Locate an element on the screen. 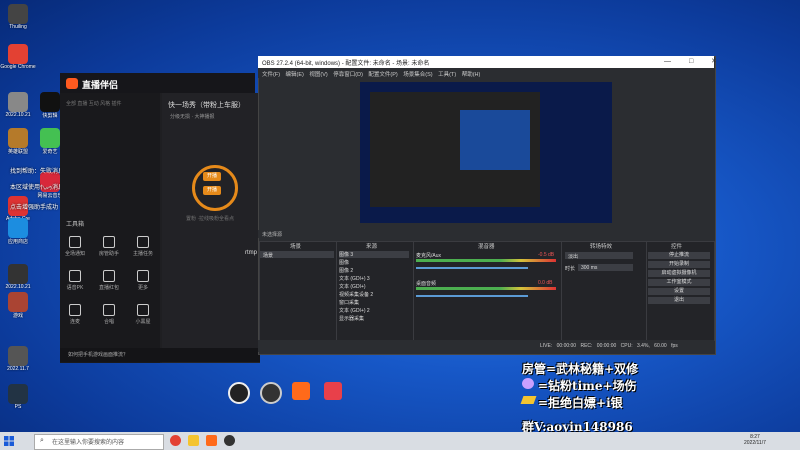 The height and width of the screenshot is (450, 800). desktop-icon: Google Chrome is located at coordinates (18, 57).